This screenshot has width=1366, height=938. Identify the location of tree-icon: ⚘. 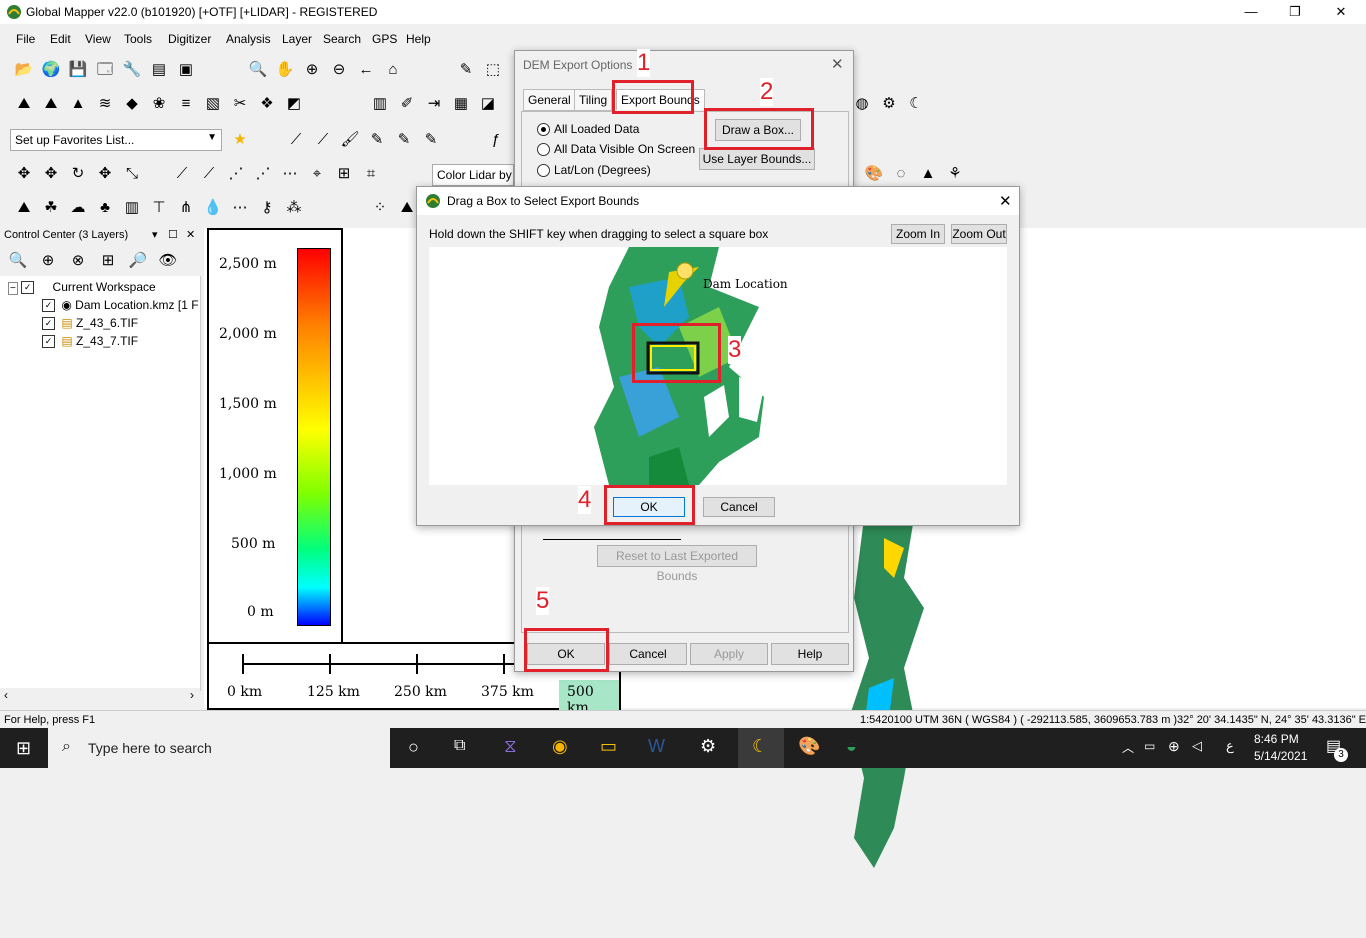
(955, 174).